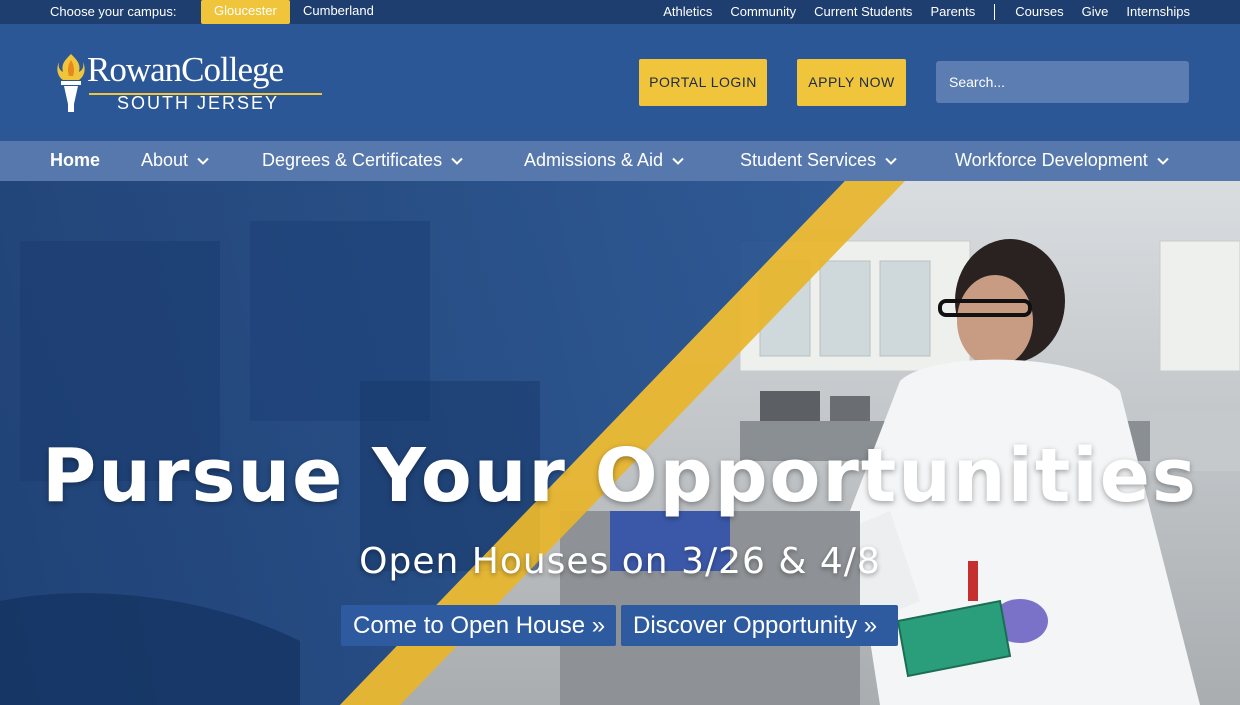 The width and height of the screenshot is (1240, 705). Describe the element at coordinates (185, 69) in the screenshot. I see `logo-title: RowanCollege` at that location.